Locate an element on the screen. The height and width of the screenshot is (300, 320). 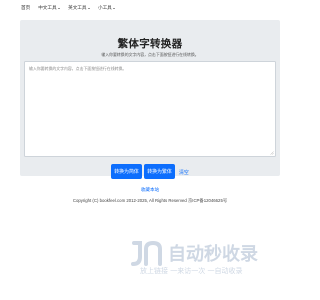
resize-grip-icon is located at coordinates (272, 153).